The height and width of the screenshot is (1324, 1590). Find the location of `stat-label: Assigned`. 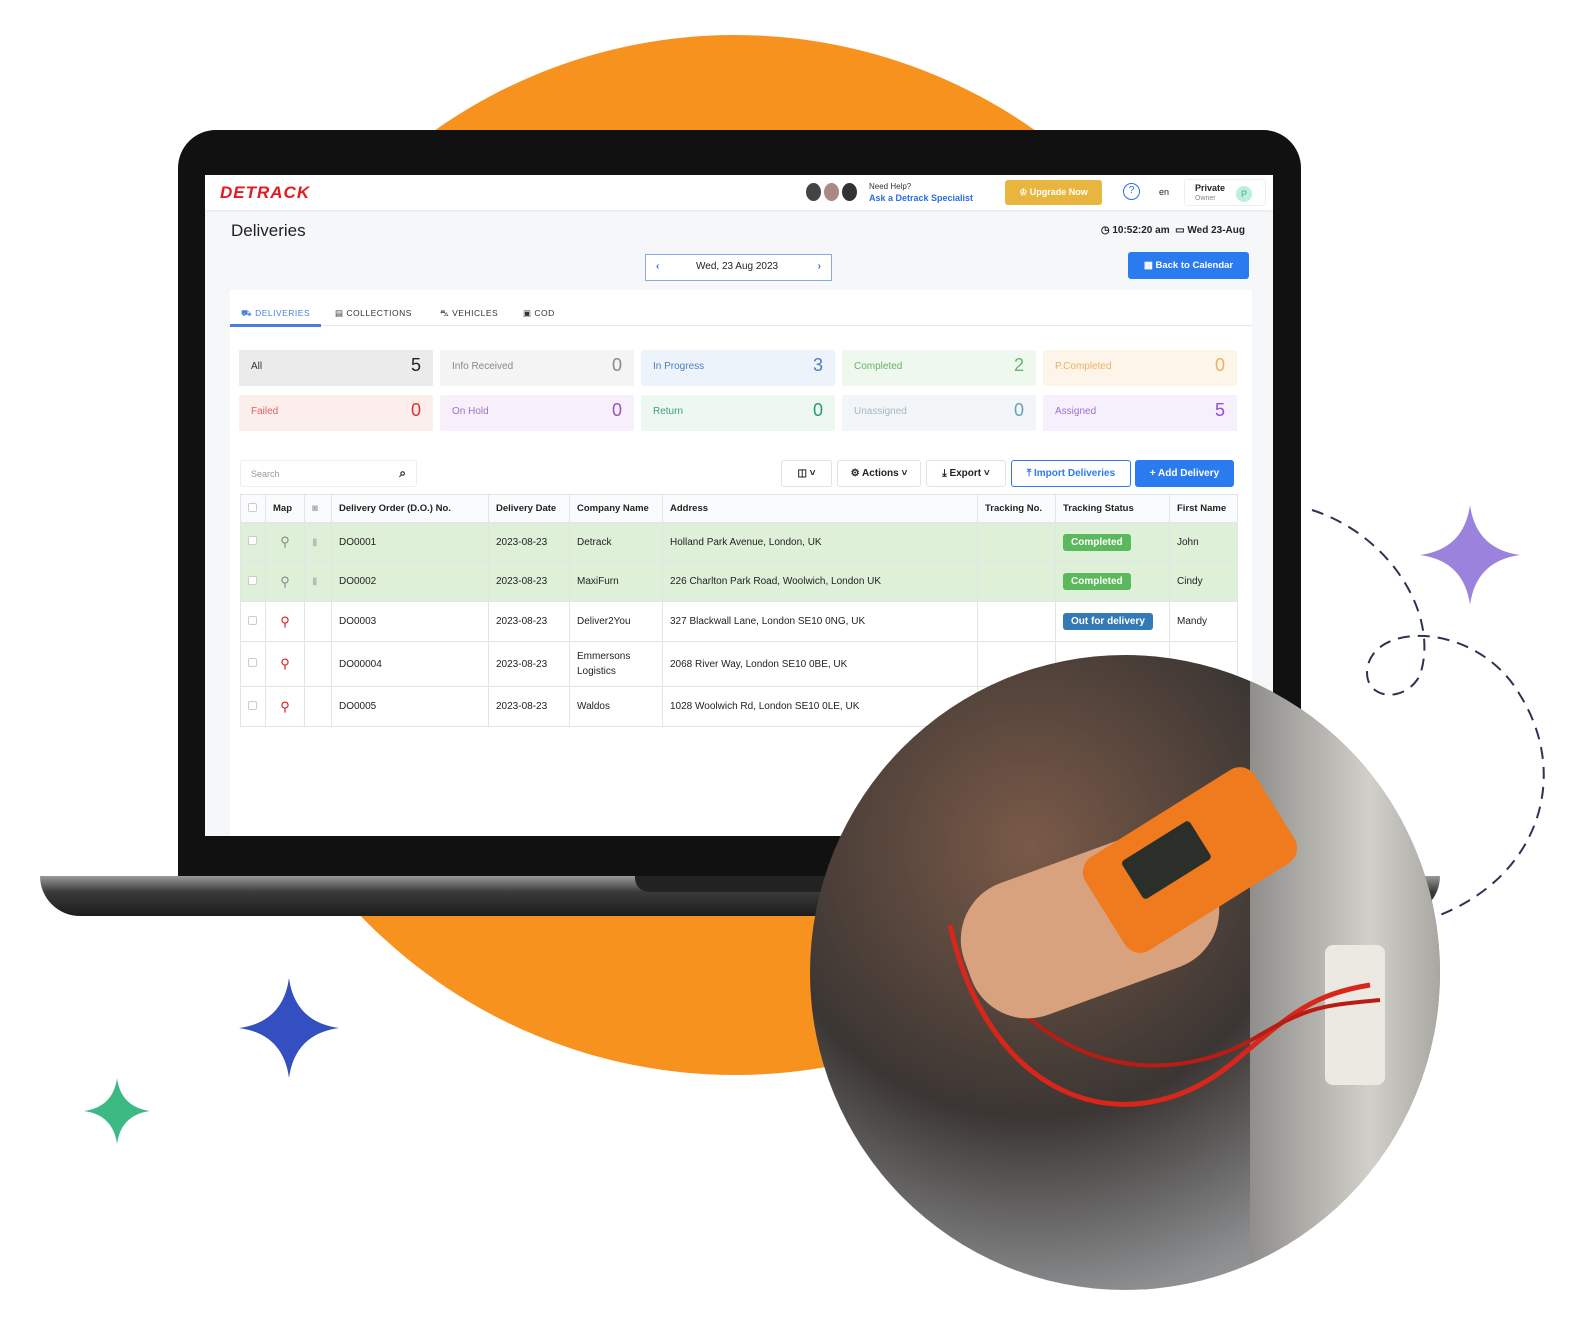

stat-label: Assigned is located at coordinates (1076, 411).